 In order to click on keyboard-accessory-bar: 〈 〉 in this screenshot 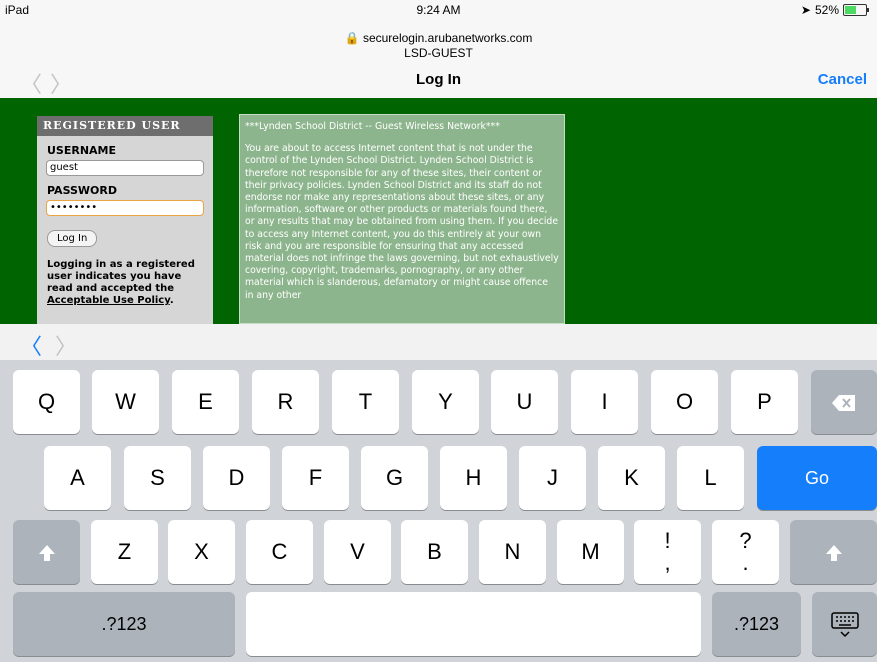, I will do `click(438, 342)`.